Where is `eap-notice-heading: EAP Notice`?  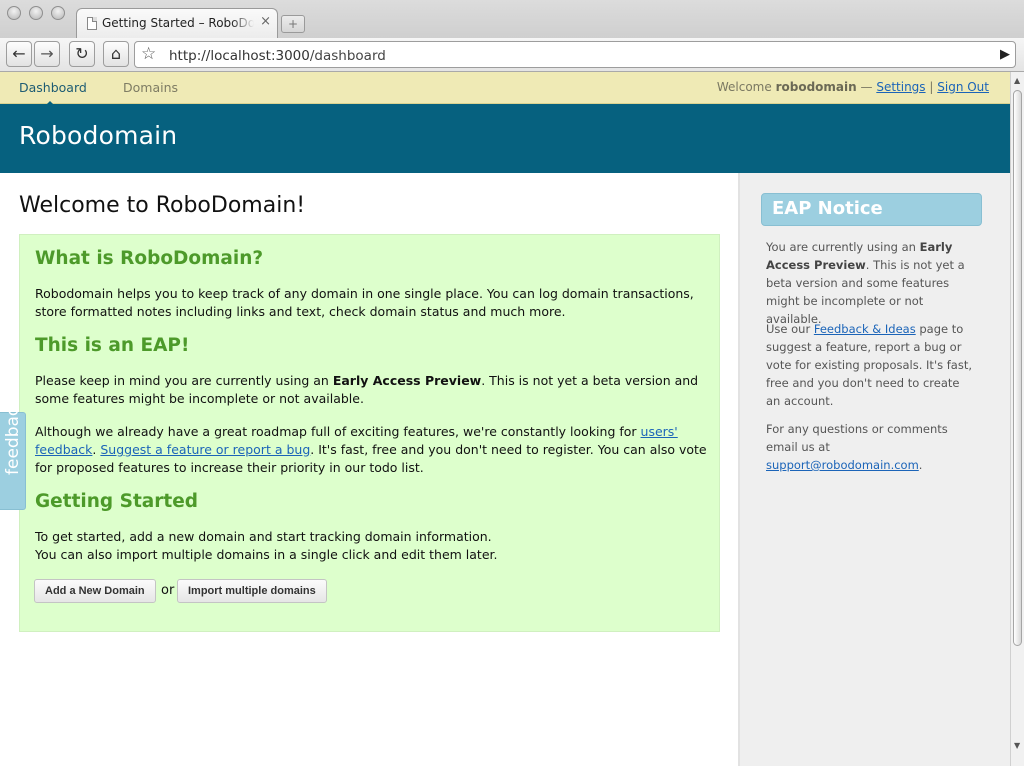 eap-notice-heading: EAP Notice is located at coordinates (871, 209).